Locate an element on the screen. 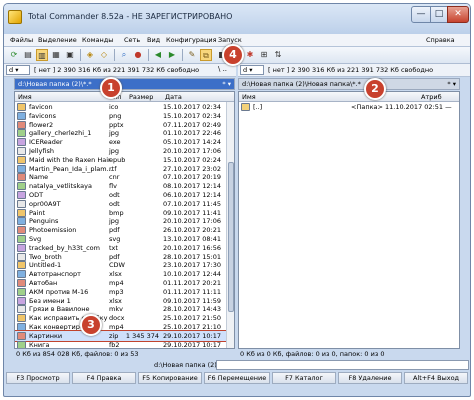 The width and height of the screenshot is (474, 400). left-scrollbar is located at coordinates (230, 225).